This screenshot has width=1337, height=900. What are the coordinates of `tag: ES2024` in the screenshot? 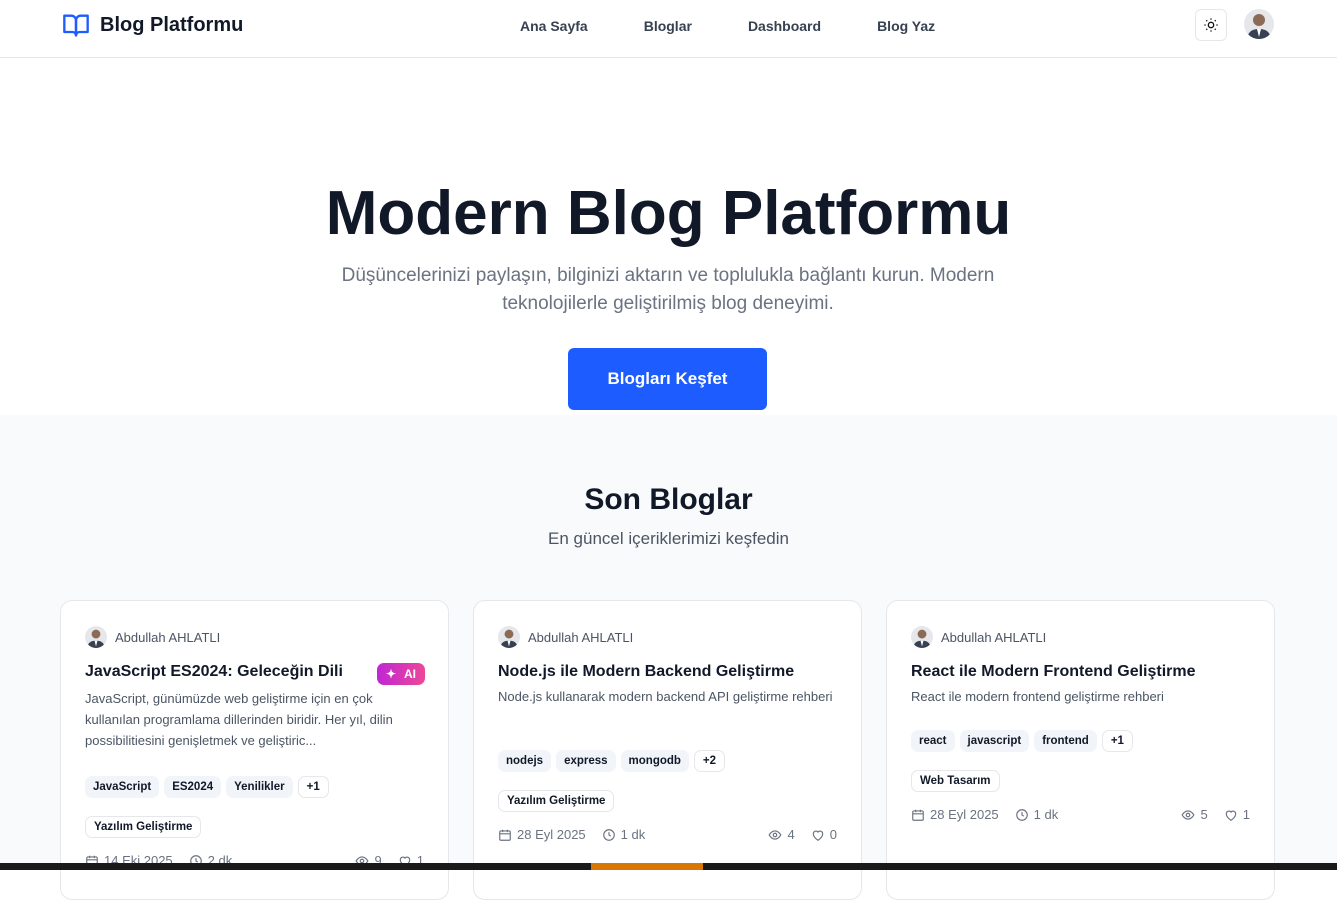 It's located at (193, 787).